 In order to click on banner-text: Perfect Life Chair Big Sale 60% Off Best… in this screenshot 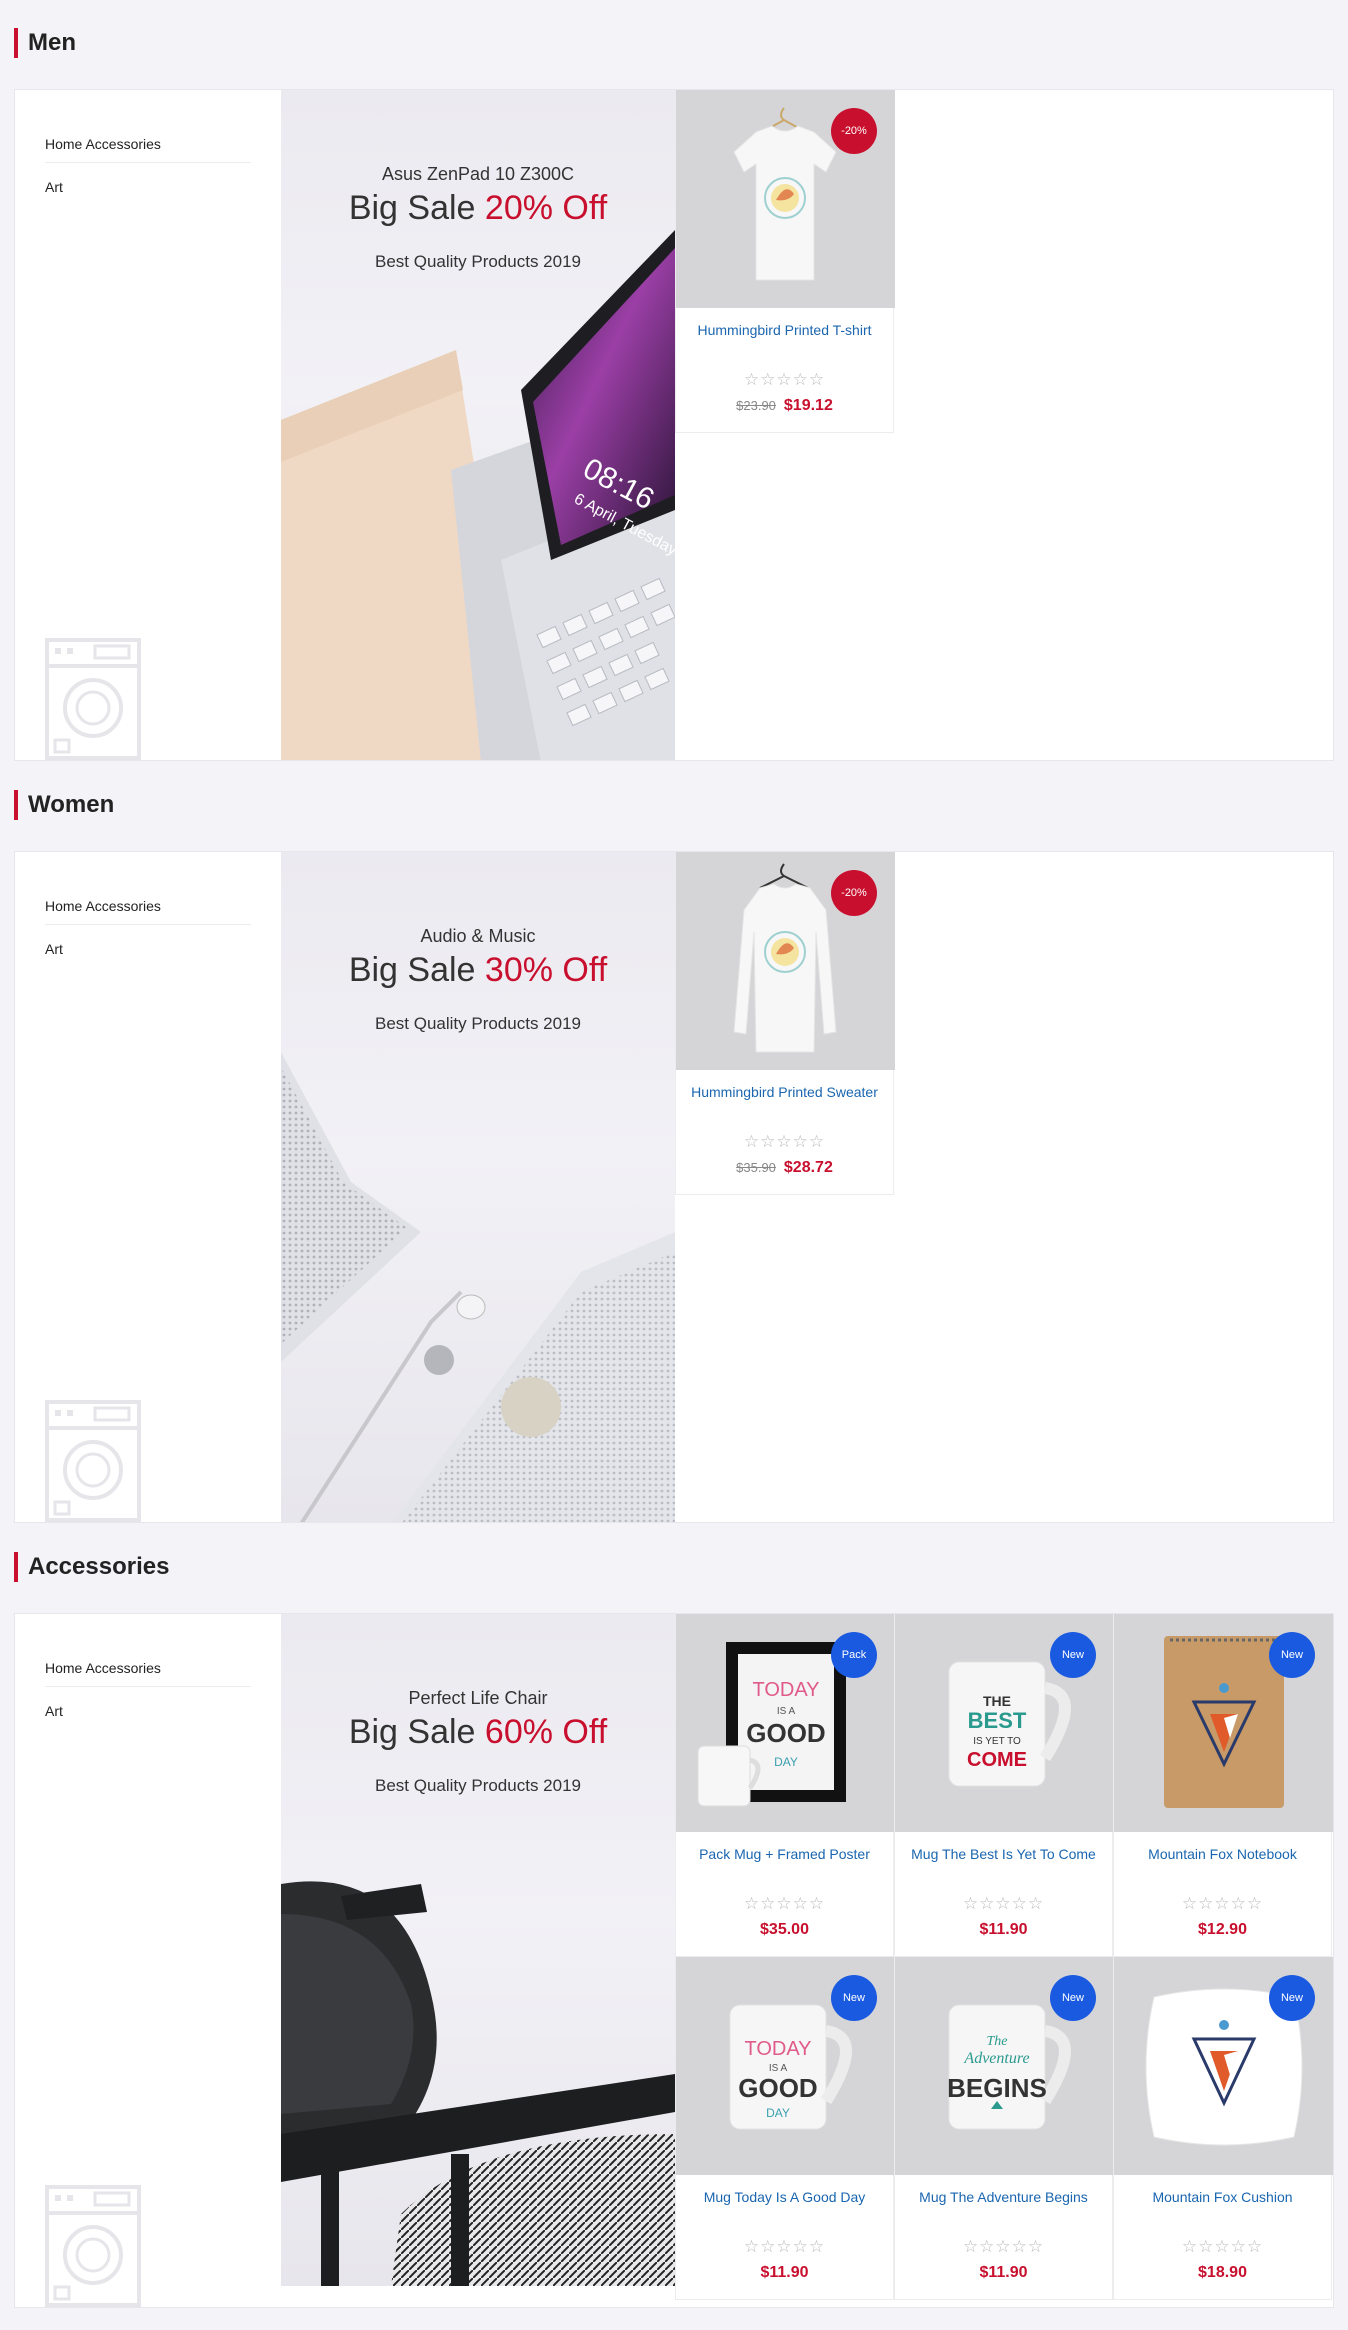, I will do `click(478, 1742)`.